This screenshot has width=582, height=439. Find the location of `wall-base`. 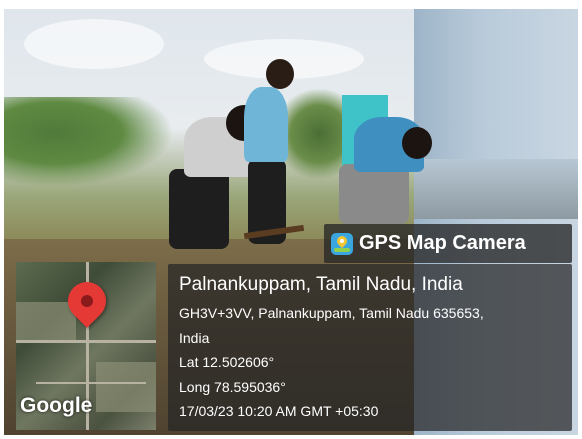

wall-base is located at coordinates (496, 189).